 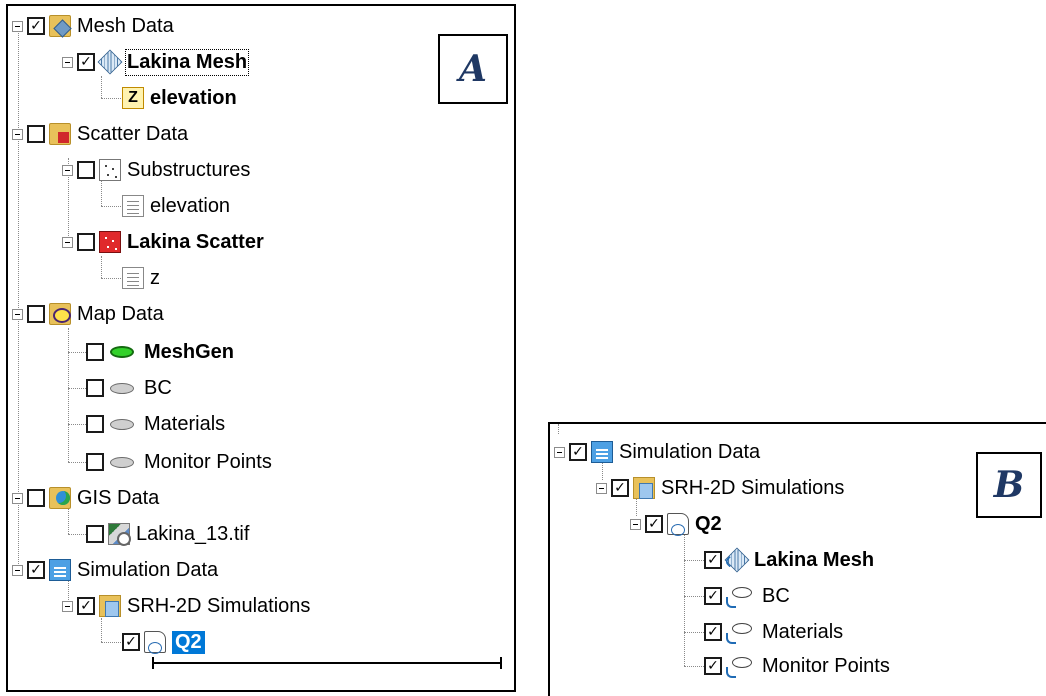 I want to click on mesh-icon, so click(x=110, y=62).